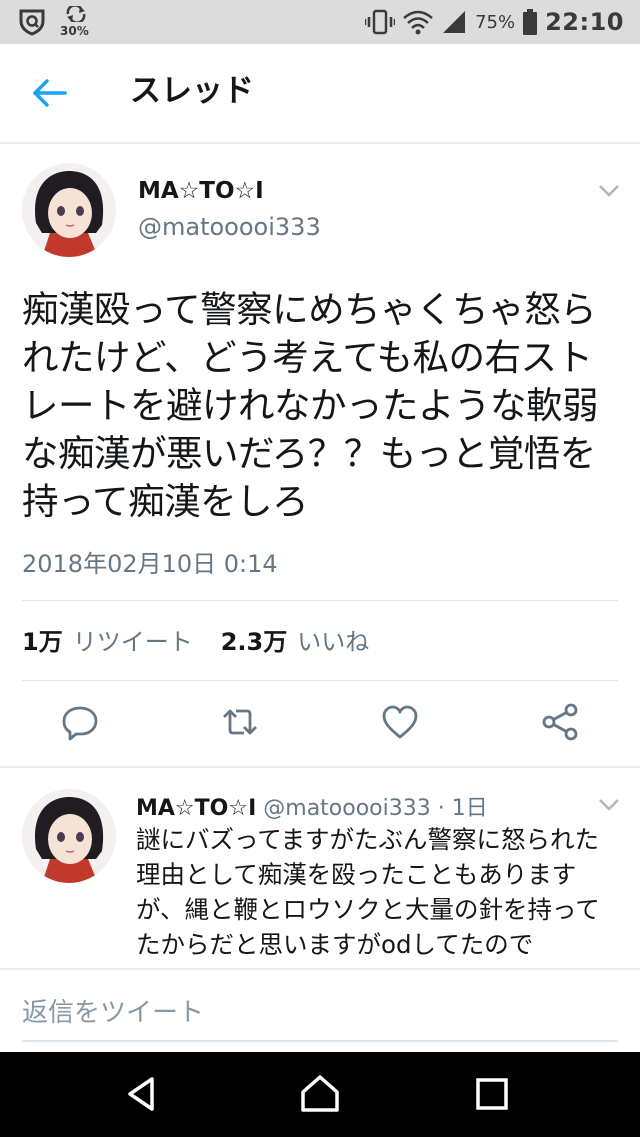 The height and width of the screenshot is (1137, 640). I want to click on data-saver-indicator: 30%, so click(77, 22).